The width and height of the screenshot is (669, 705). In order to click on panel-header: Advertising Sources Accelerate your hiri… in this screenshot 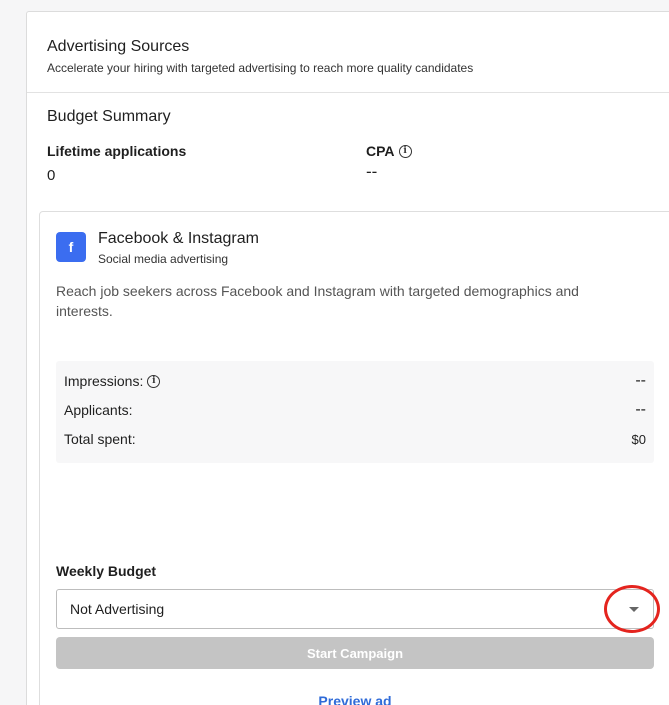, I will do `click(348, 52)`.